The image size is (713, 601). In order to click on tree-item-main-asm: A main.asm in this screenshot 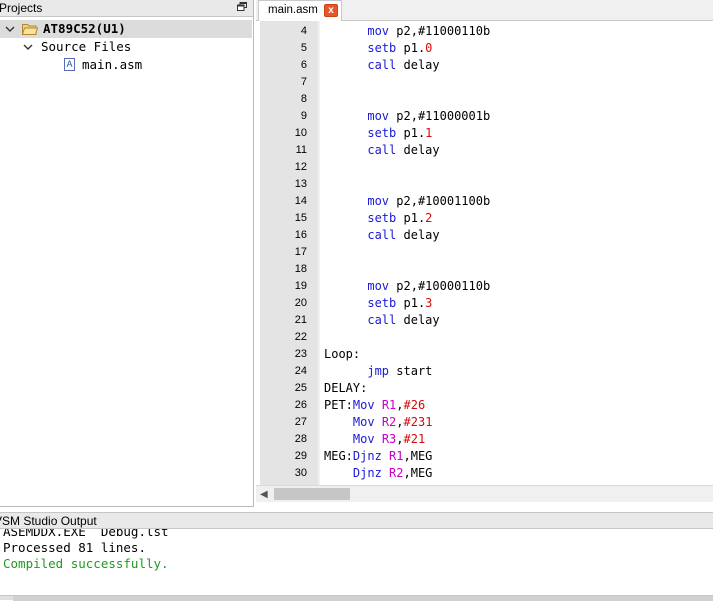, I will do `click(126, 65)`.